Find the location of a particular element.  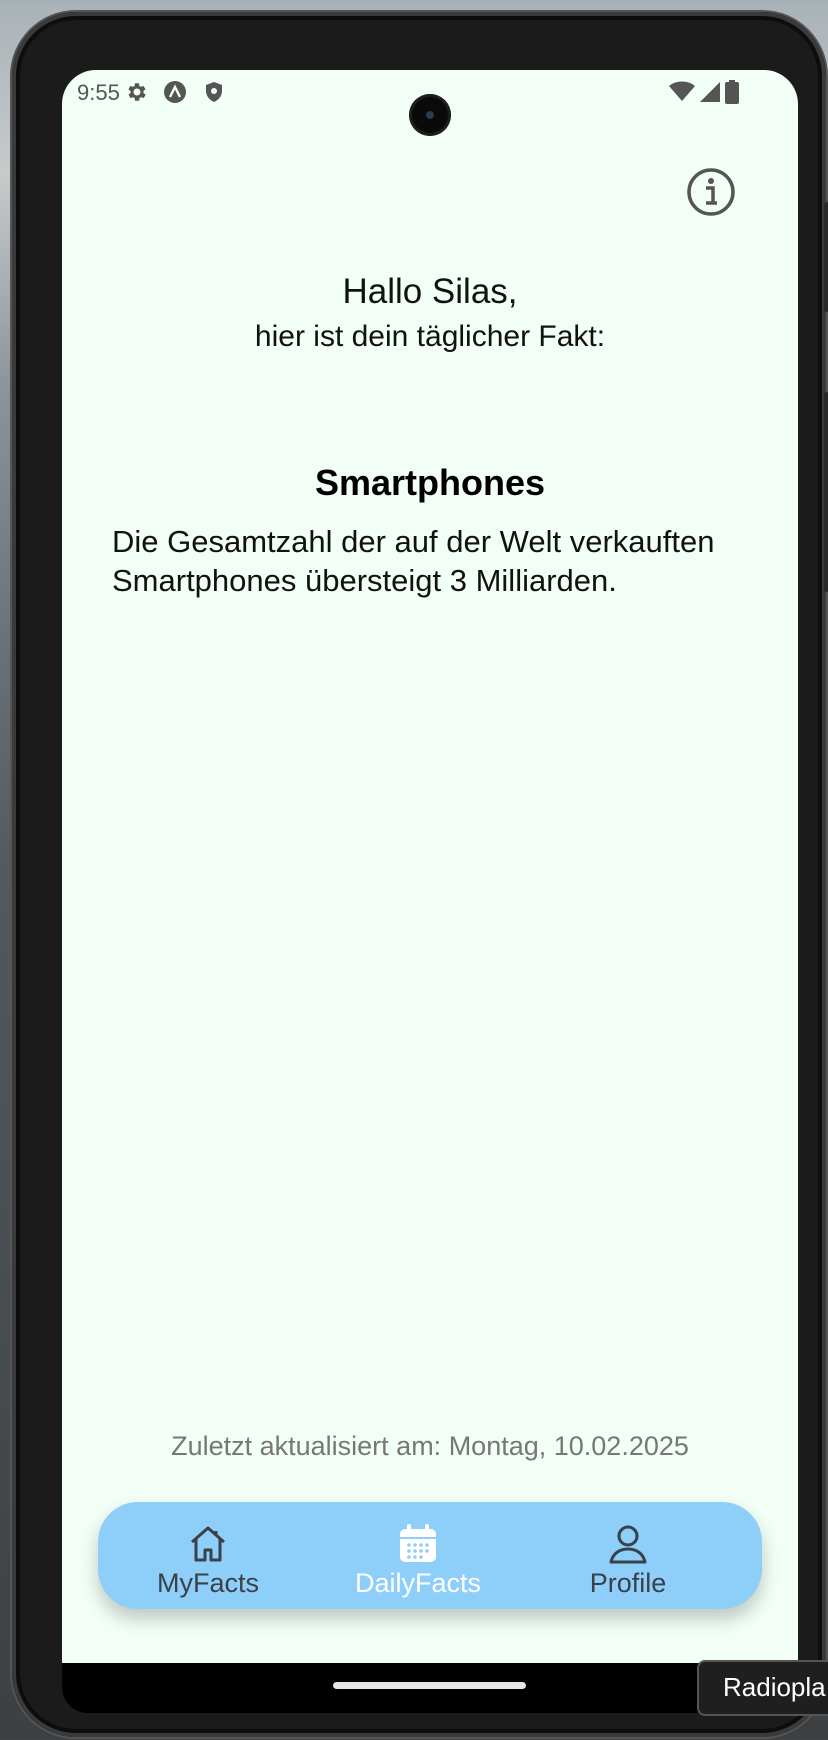

battery-icon is located at coordinates (732, 92).